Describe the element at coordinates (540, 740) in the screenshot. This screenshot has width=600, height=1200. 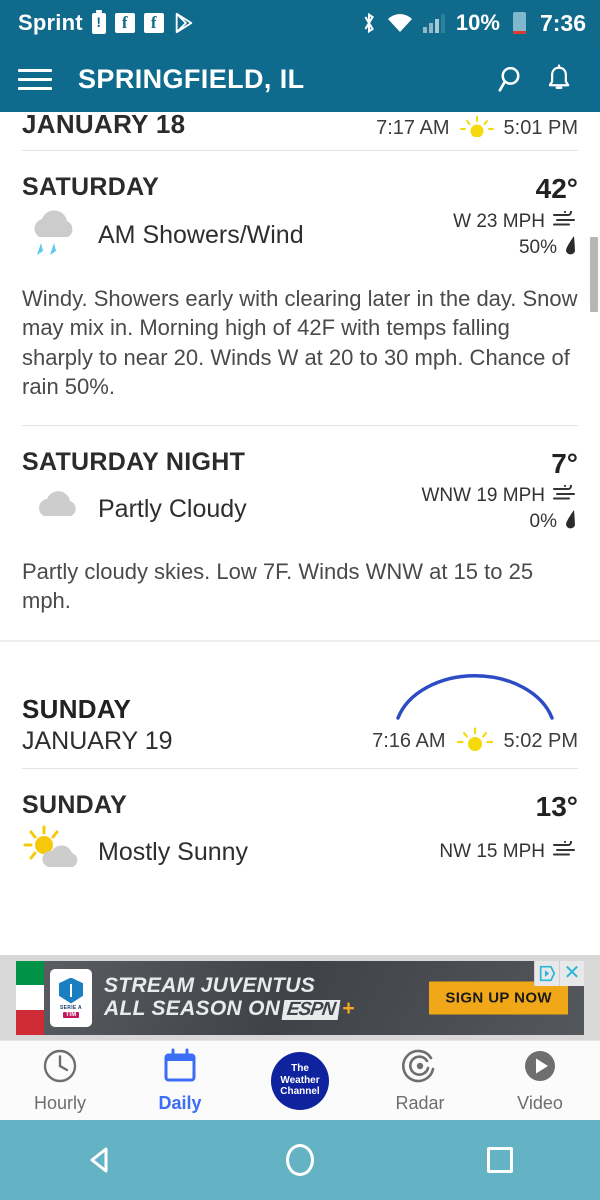
I see `sunset-time: 5:02 PM` at that location.